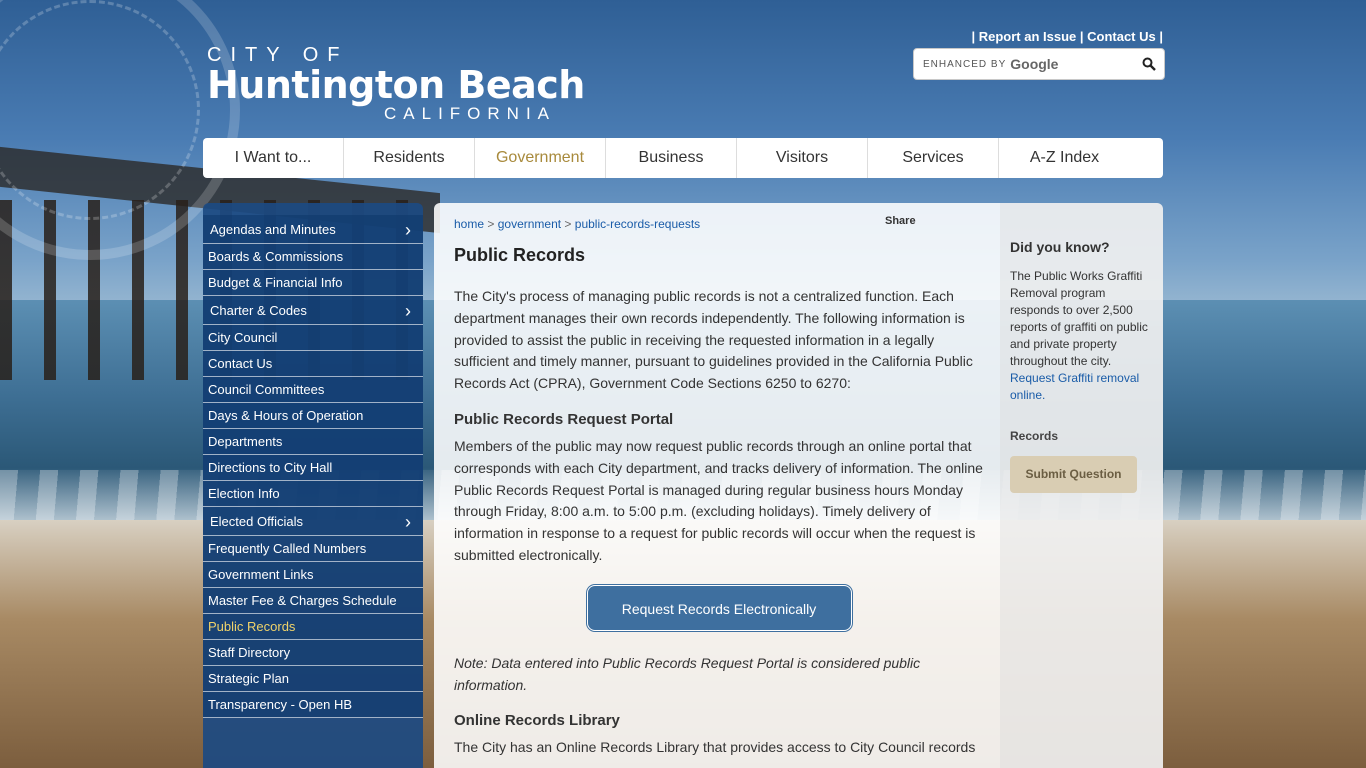  Describe the element at coordinates (1096, 64) in the screenshot. I see `search-input` at that location.